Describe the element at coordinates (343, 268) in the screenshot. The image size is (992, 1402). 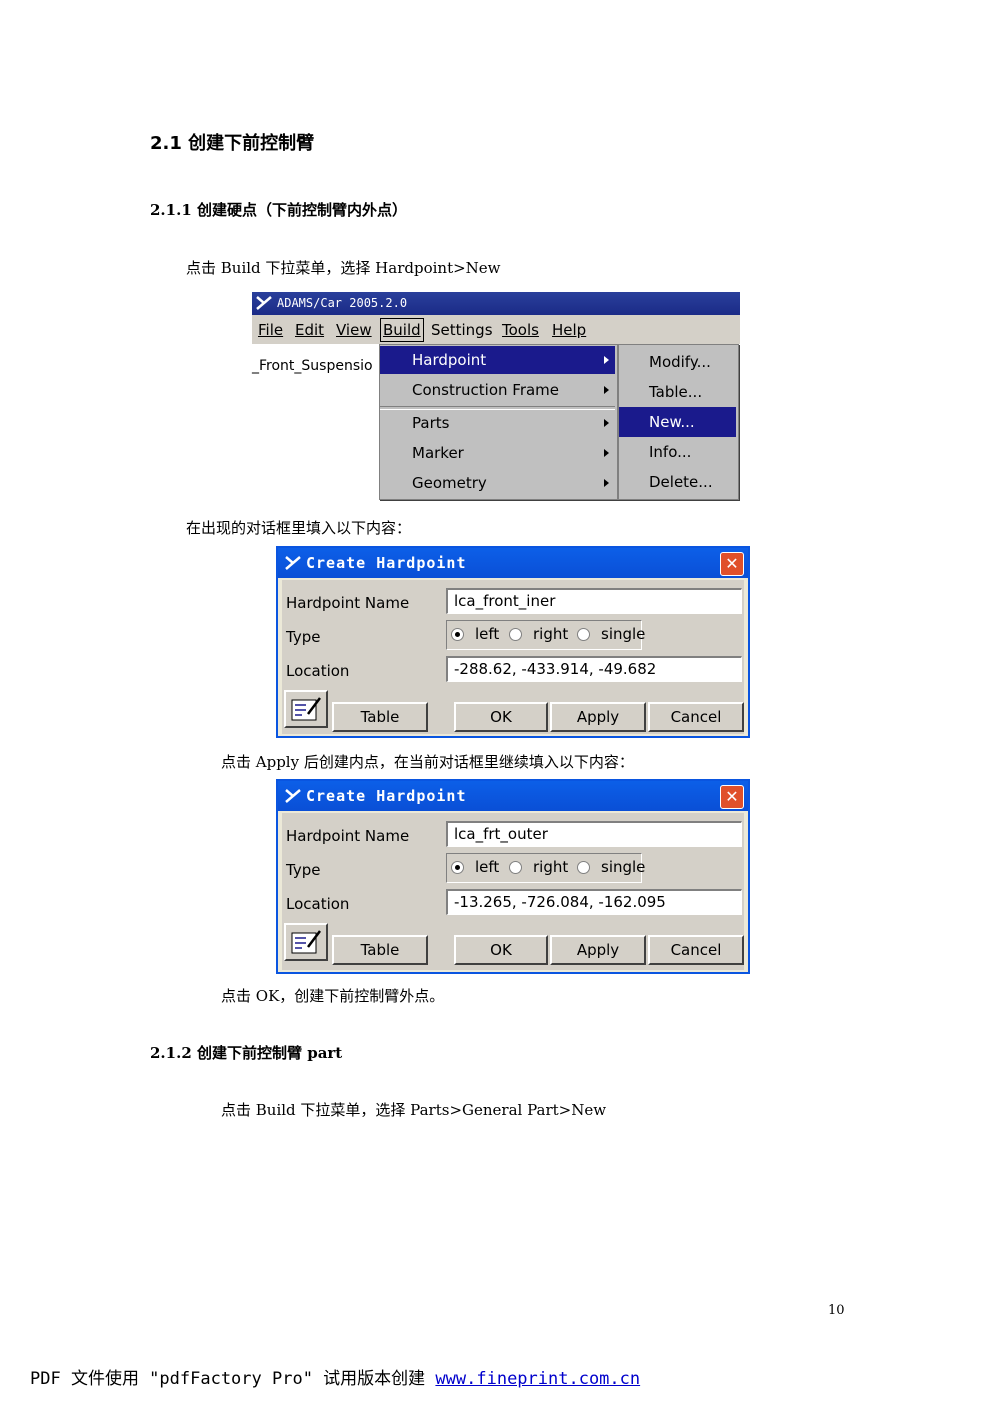
I see `instruction-1: 点击 Build 下拉菜单，选择 Hardpoint>New` at that location.